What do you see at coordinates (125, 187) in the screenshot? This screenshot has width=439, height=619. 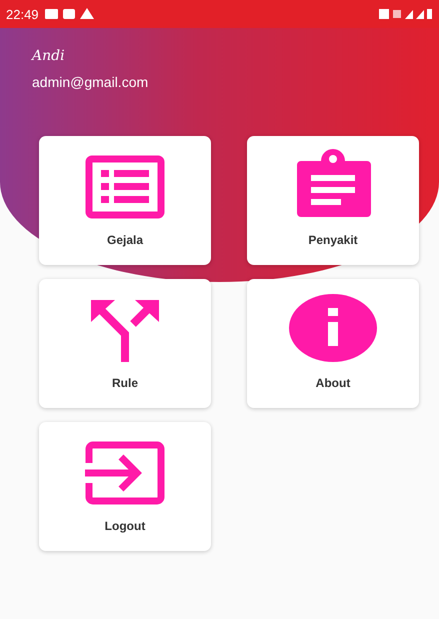 I see `list-icon` at bounding box center [125, 187].